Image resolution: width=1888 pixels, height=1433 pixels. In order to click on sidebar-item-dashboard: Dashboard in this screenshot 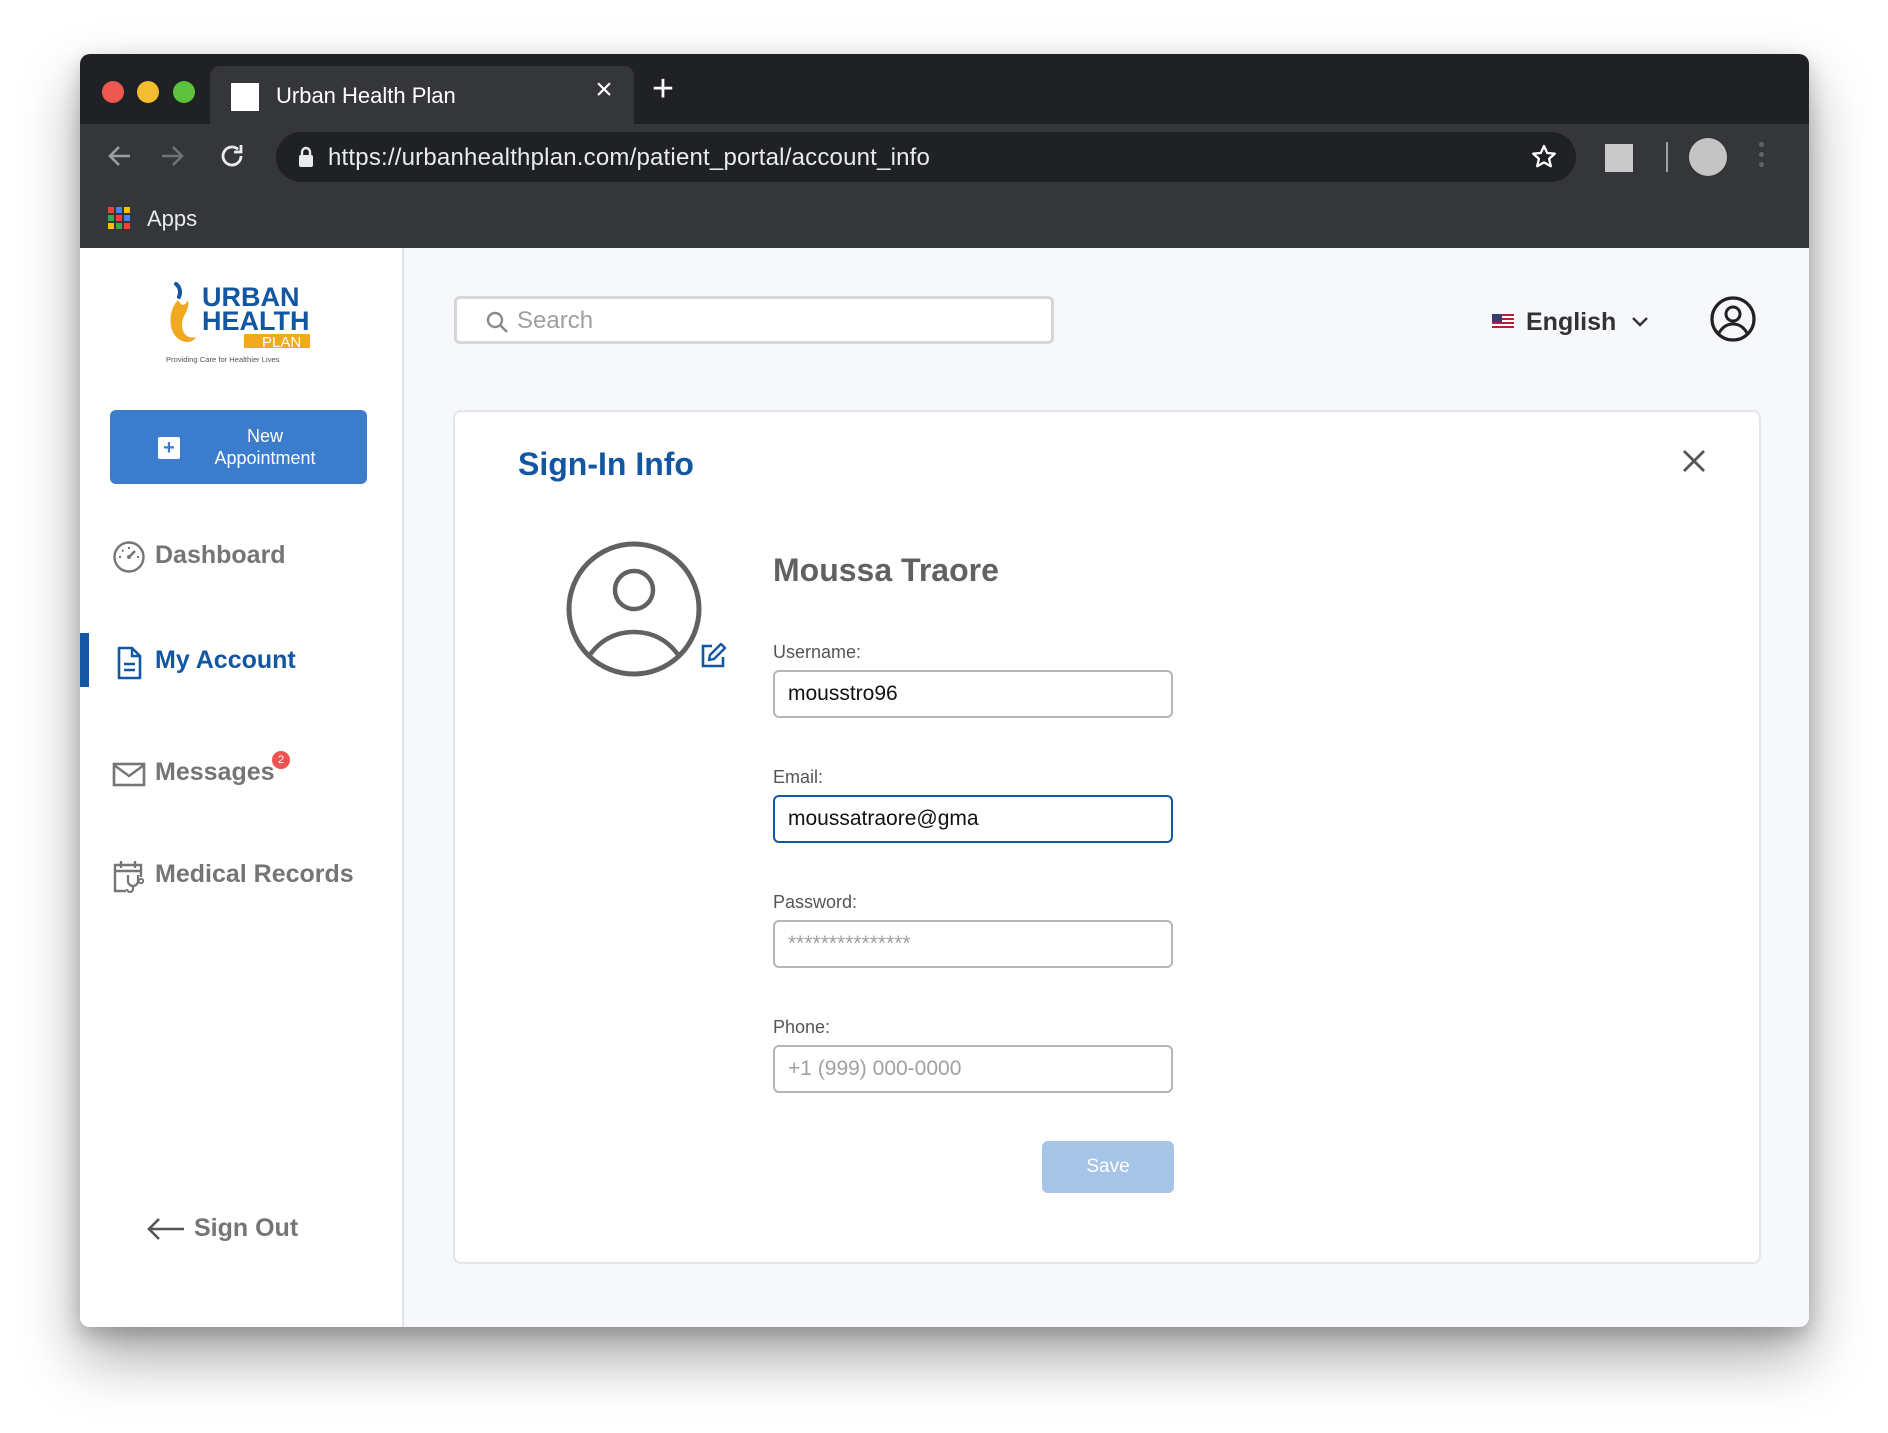, I will do `click(241, 555)`.